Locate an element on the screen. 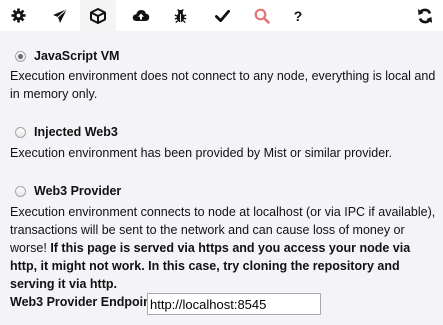  sync-icon is located at coordinates (425, 15).